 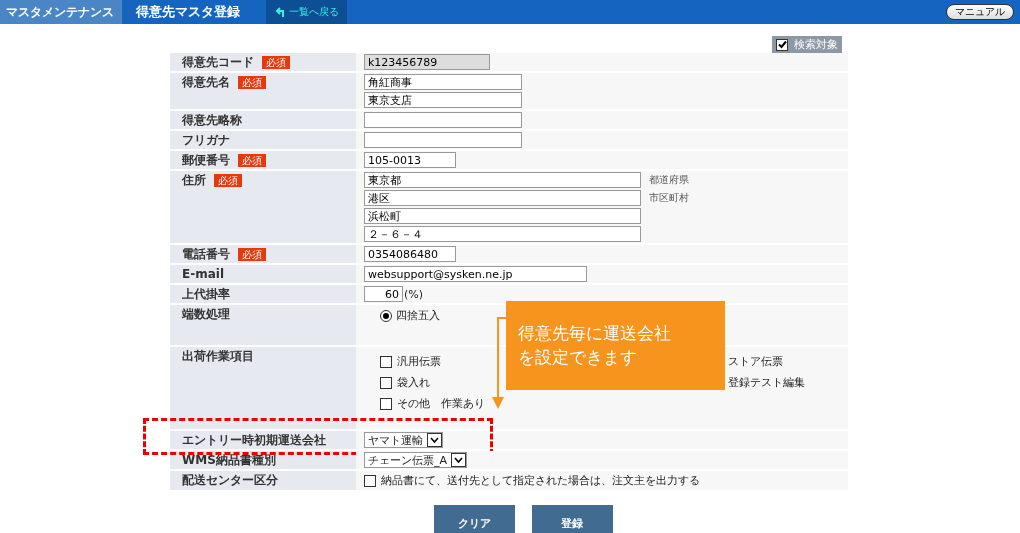 I want to click on field-note: 都道府県, so click(x=669, y=180).